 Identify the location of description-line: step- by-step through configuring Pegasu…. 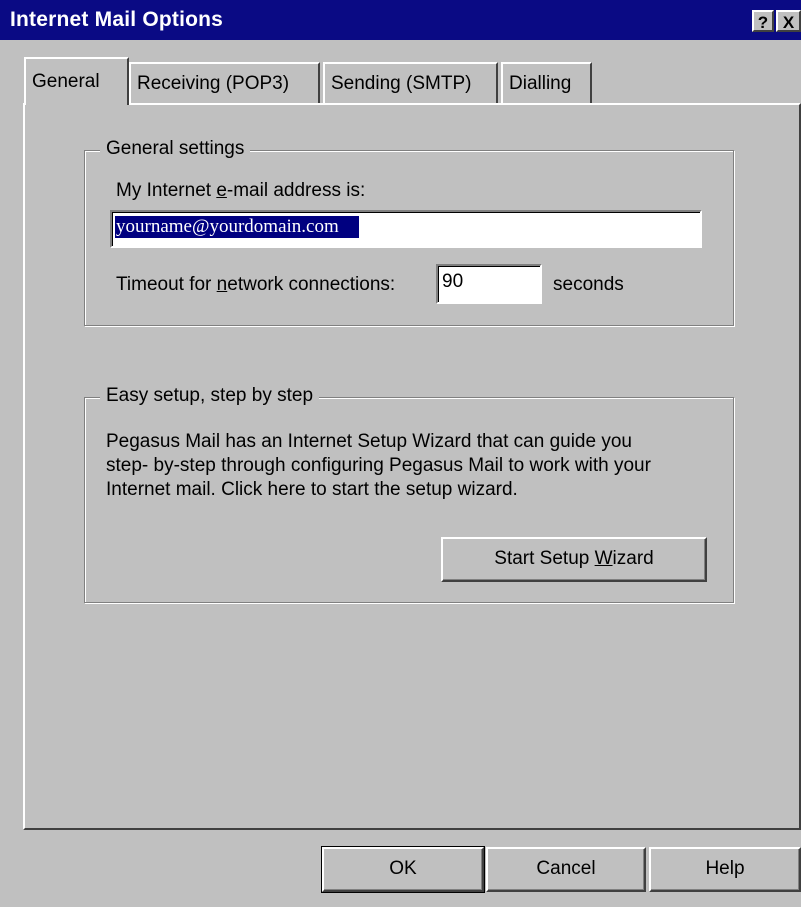
(378, 465).